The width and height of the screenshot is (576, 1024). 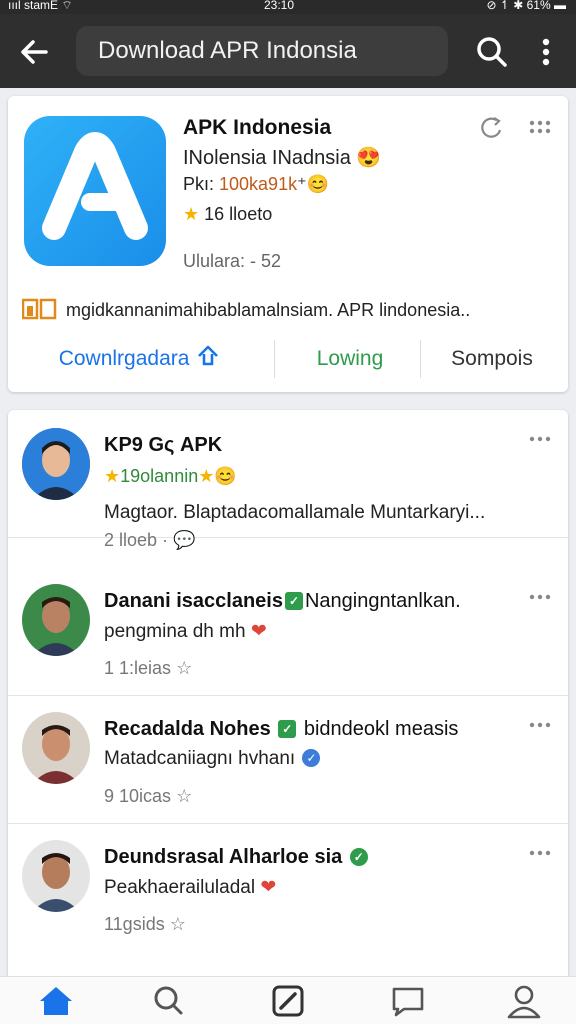 I want to click on post-author: Danani isacclaneis ✓ Nangingntanlkan., so click(x=282, y=601).